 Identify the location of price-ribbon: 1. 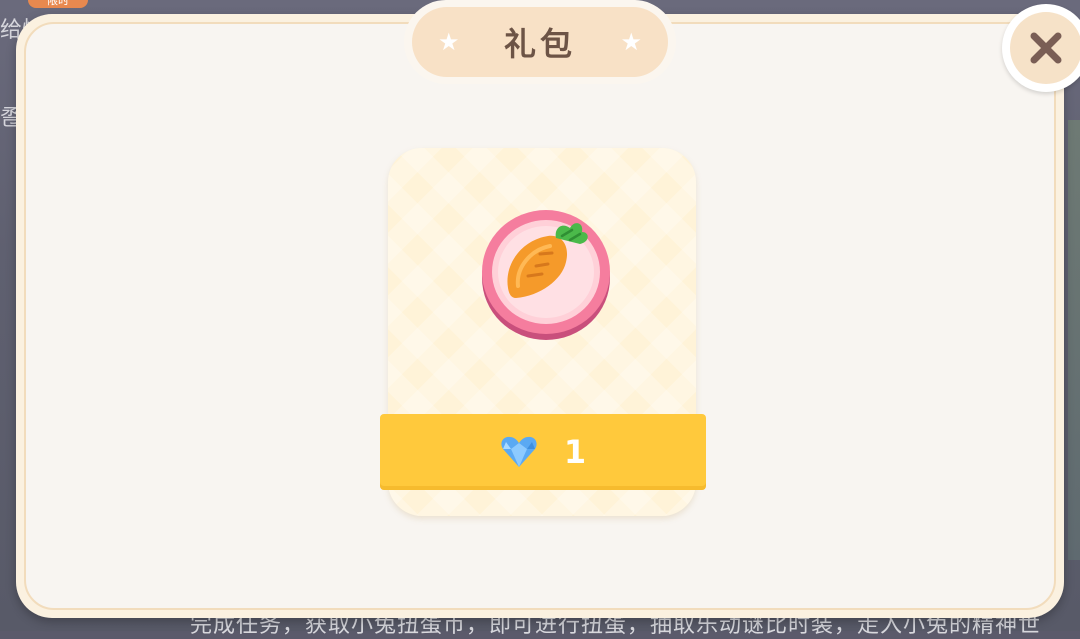
(543, 452).